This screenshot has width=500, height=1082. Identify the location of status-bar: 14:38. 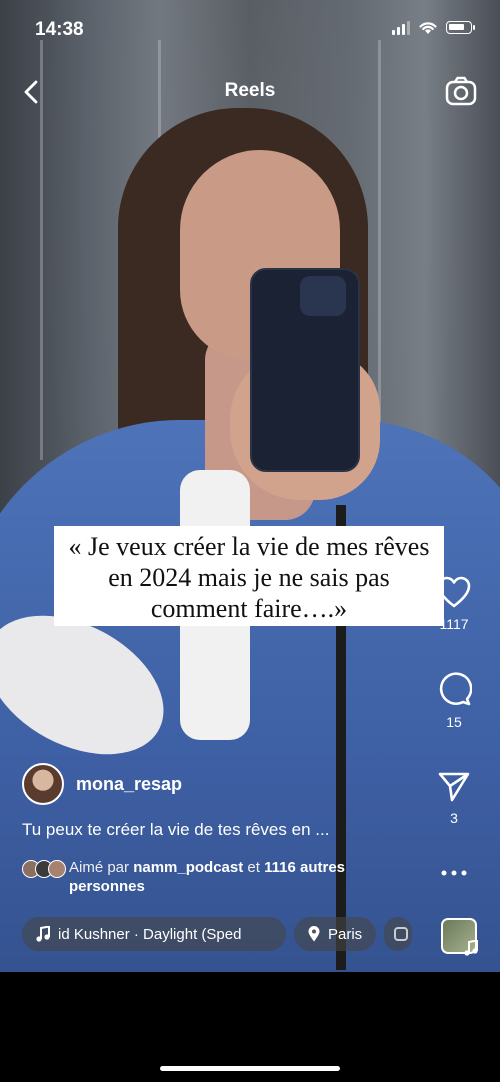
(250, 30).